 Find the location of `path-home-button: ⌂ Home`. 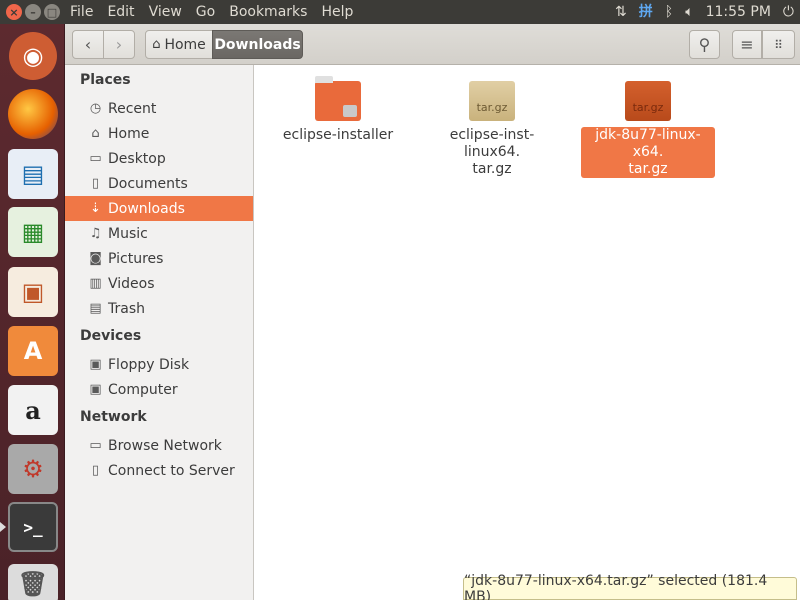

path-home-button: ⌂ Home is located at coordinates (179, 44).